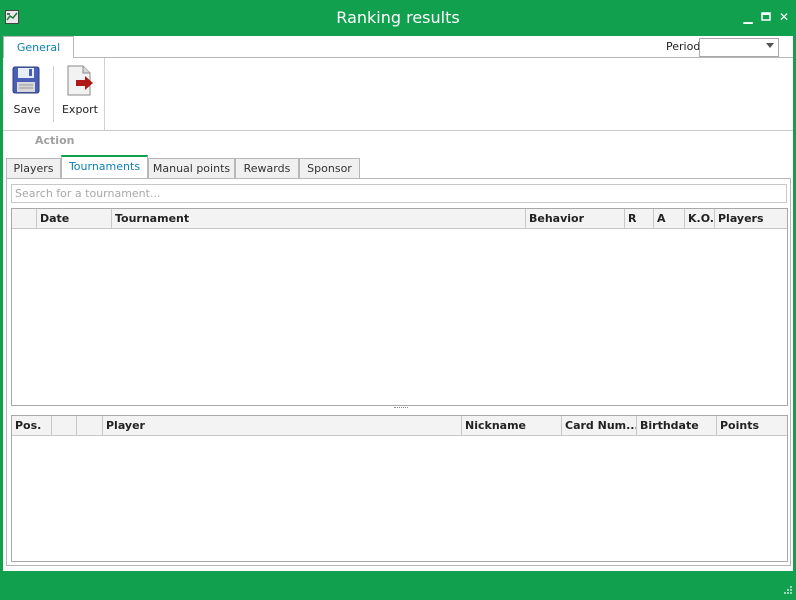 The image size is (796, 600). I want to click on splitter-handle, so click(401, 408).